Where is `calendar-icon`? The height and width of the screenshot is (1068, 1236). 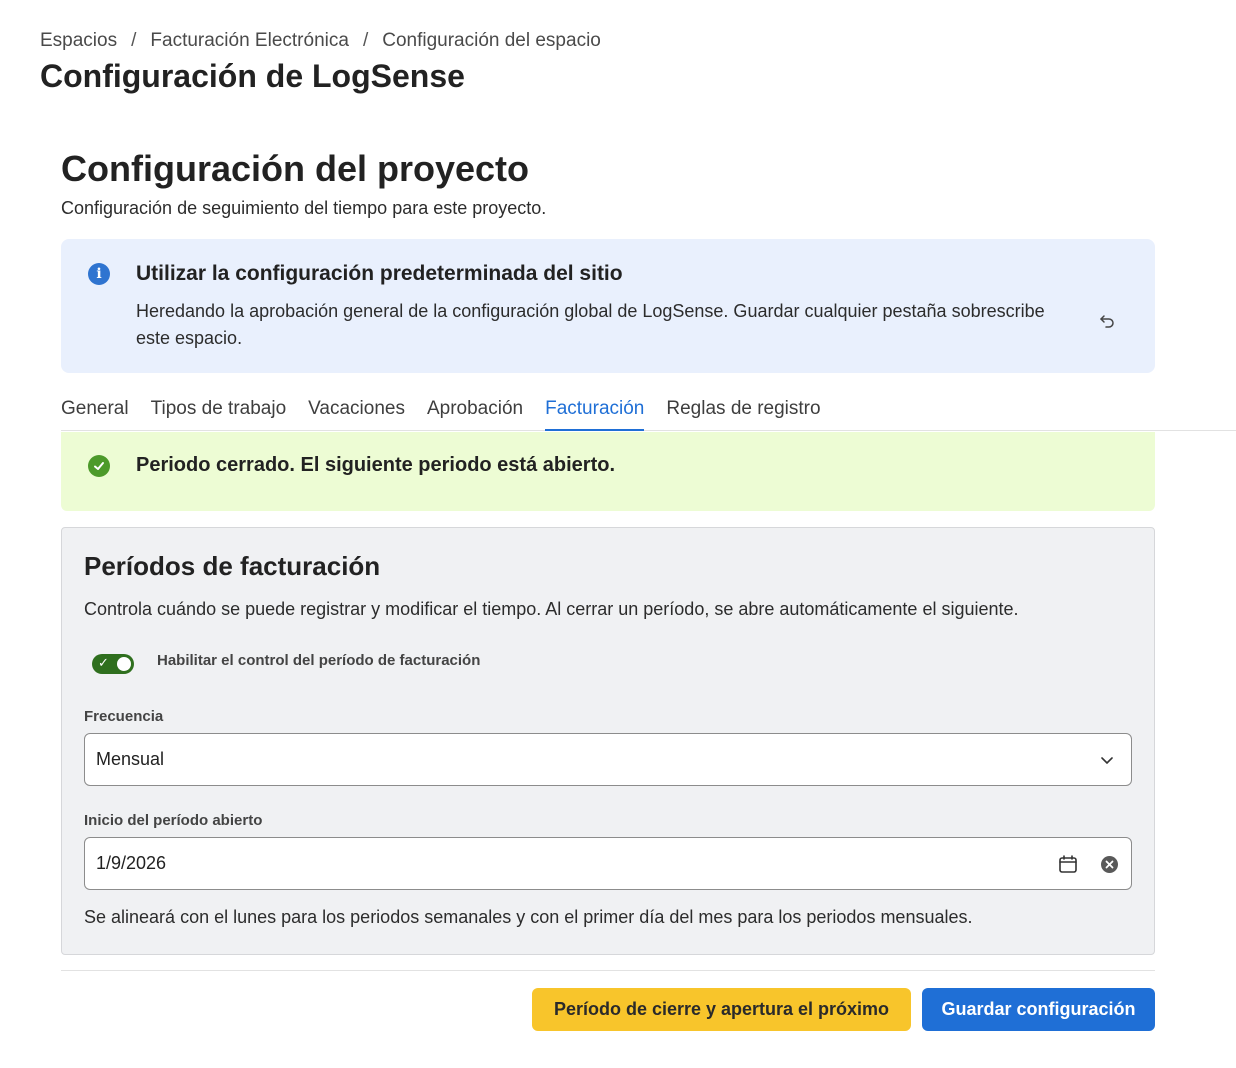 calendar-icon is located at coordinates (1068, 864).